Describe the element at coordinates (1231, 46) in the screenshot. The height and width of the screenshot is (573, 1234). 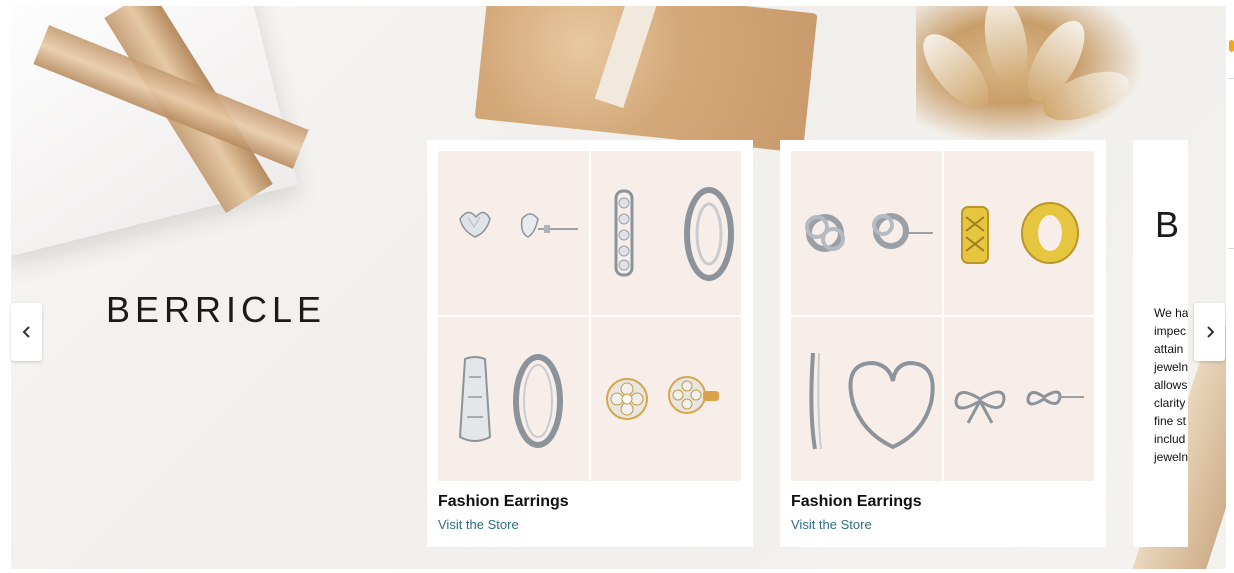
I see `edge-indicator` at that location.